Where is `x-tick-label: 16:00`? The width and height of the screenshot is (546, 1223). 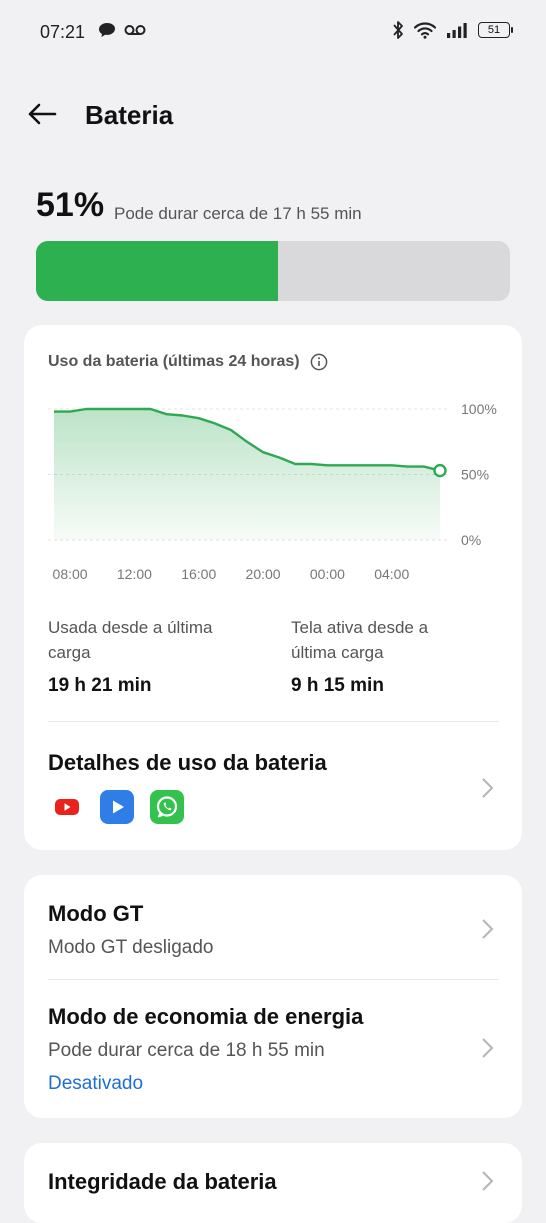 x-tick-label: 16:00 is located at coordinates (198, 574).